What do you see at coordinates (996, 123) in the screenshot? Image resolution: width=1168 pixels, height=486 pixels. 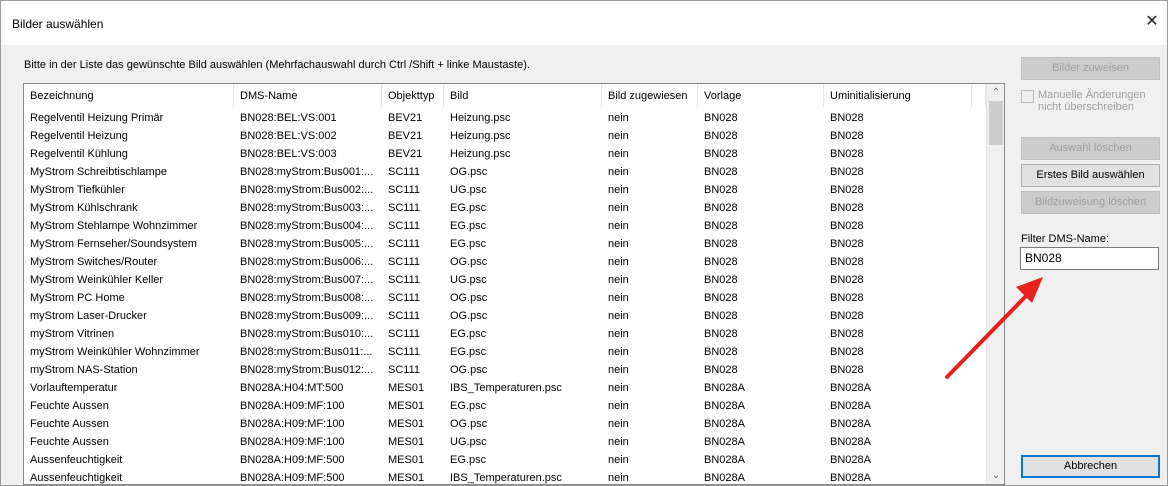 I see `scroll-thumb` at bounding box center [996, 123].